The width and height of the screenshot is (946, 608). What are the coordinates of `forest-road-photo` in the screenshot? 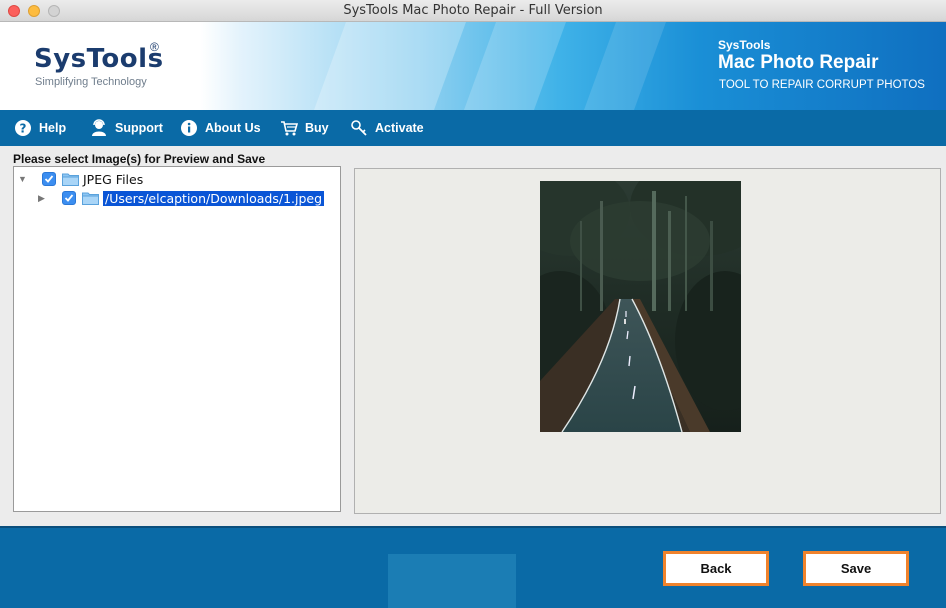 It's located at (640, 306).